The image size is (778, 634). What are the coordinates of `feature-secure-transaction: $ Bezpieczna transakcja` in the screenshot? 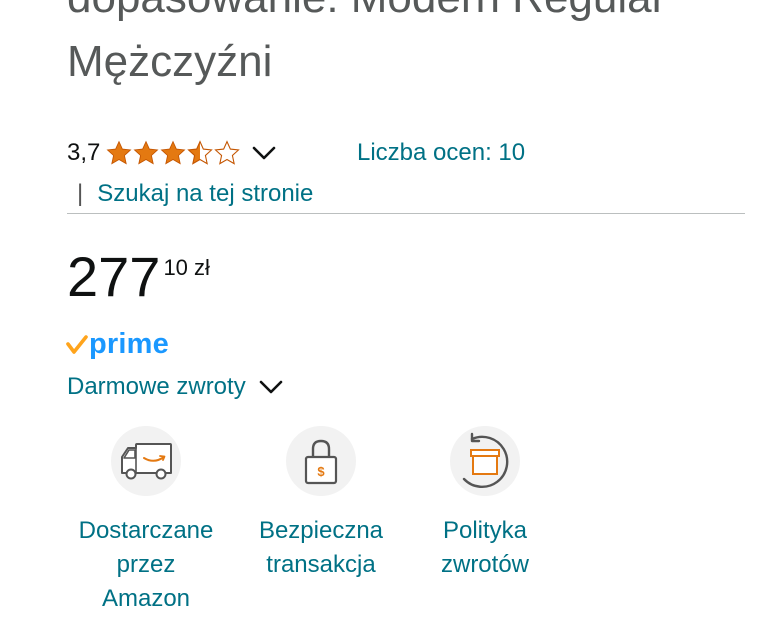 It's located at (321, 504).